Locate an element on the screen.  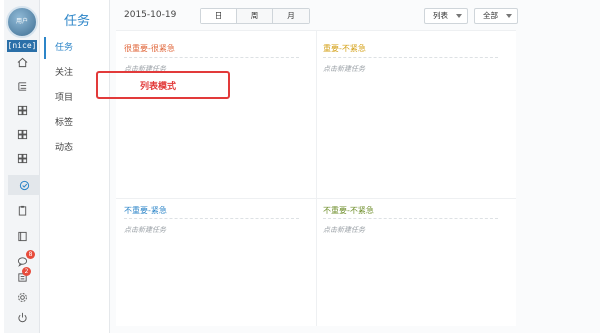
document-icon is located at coordinates (22, 236).